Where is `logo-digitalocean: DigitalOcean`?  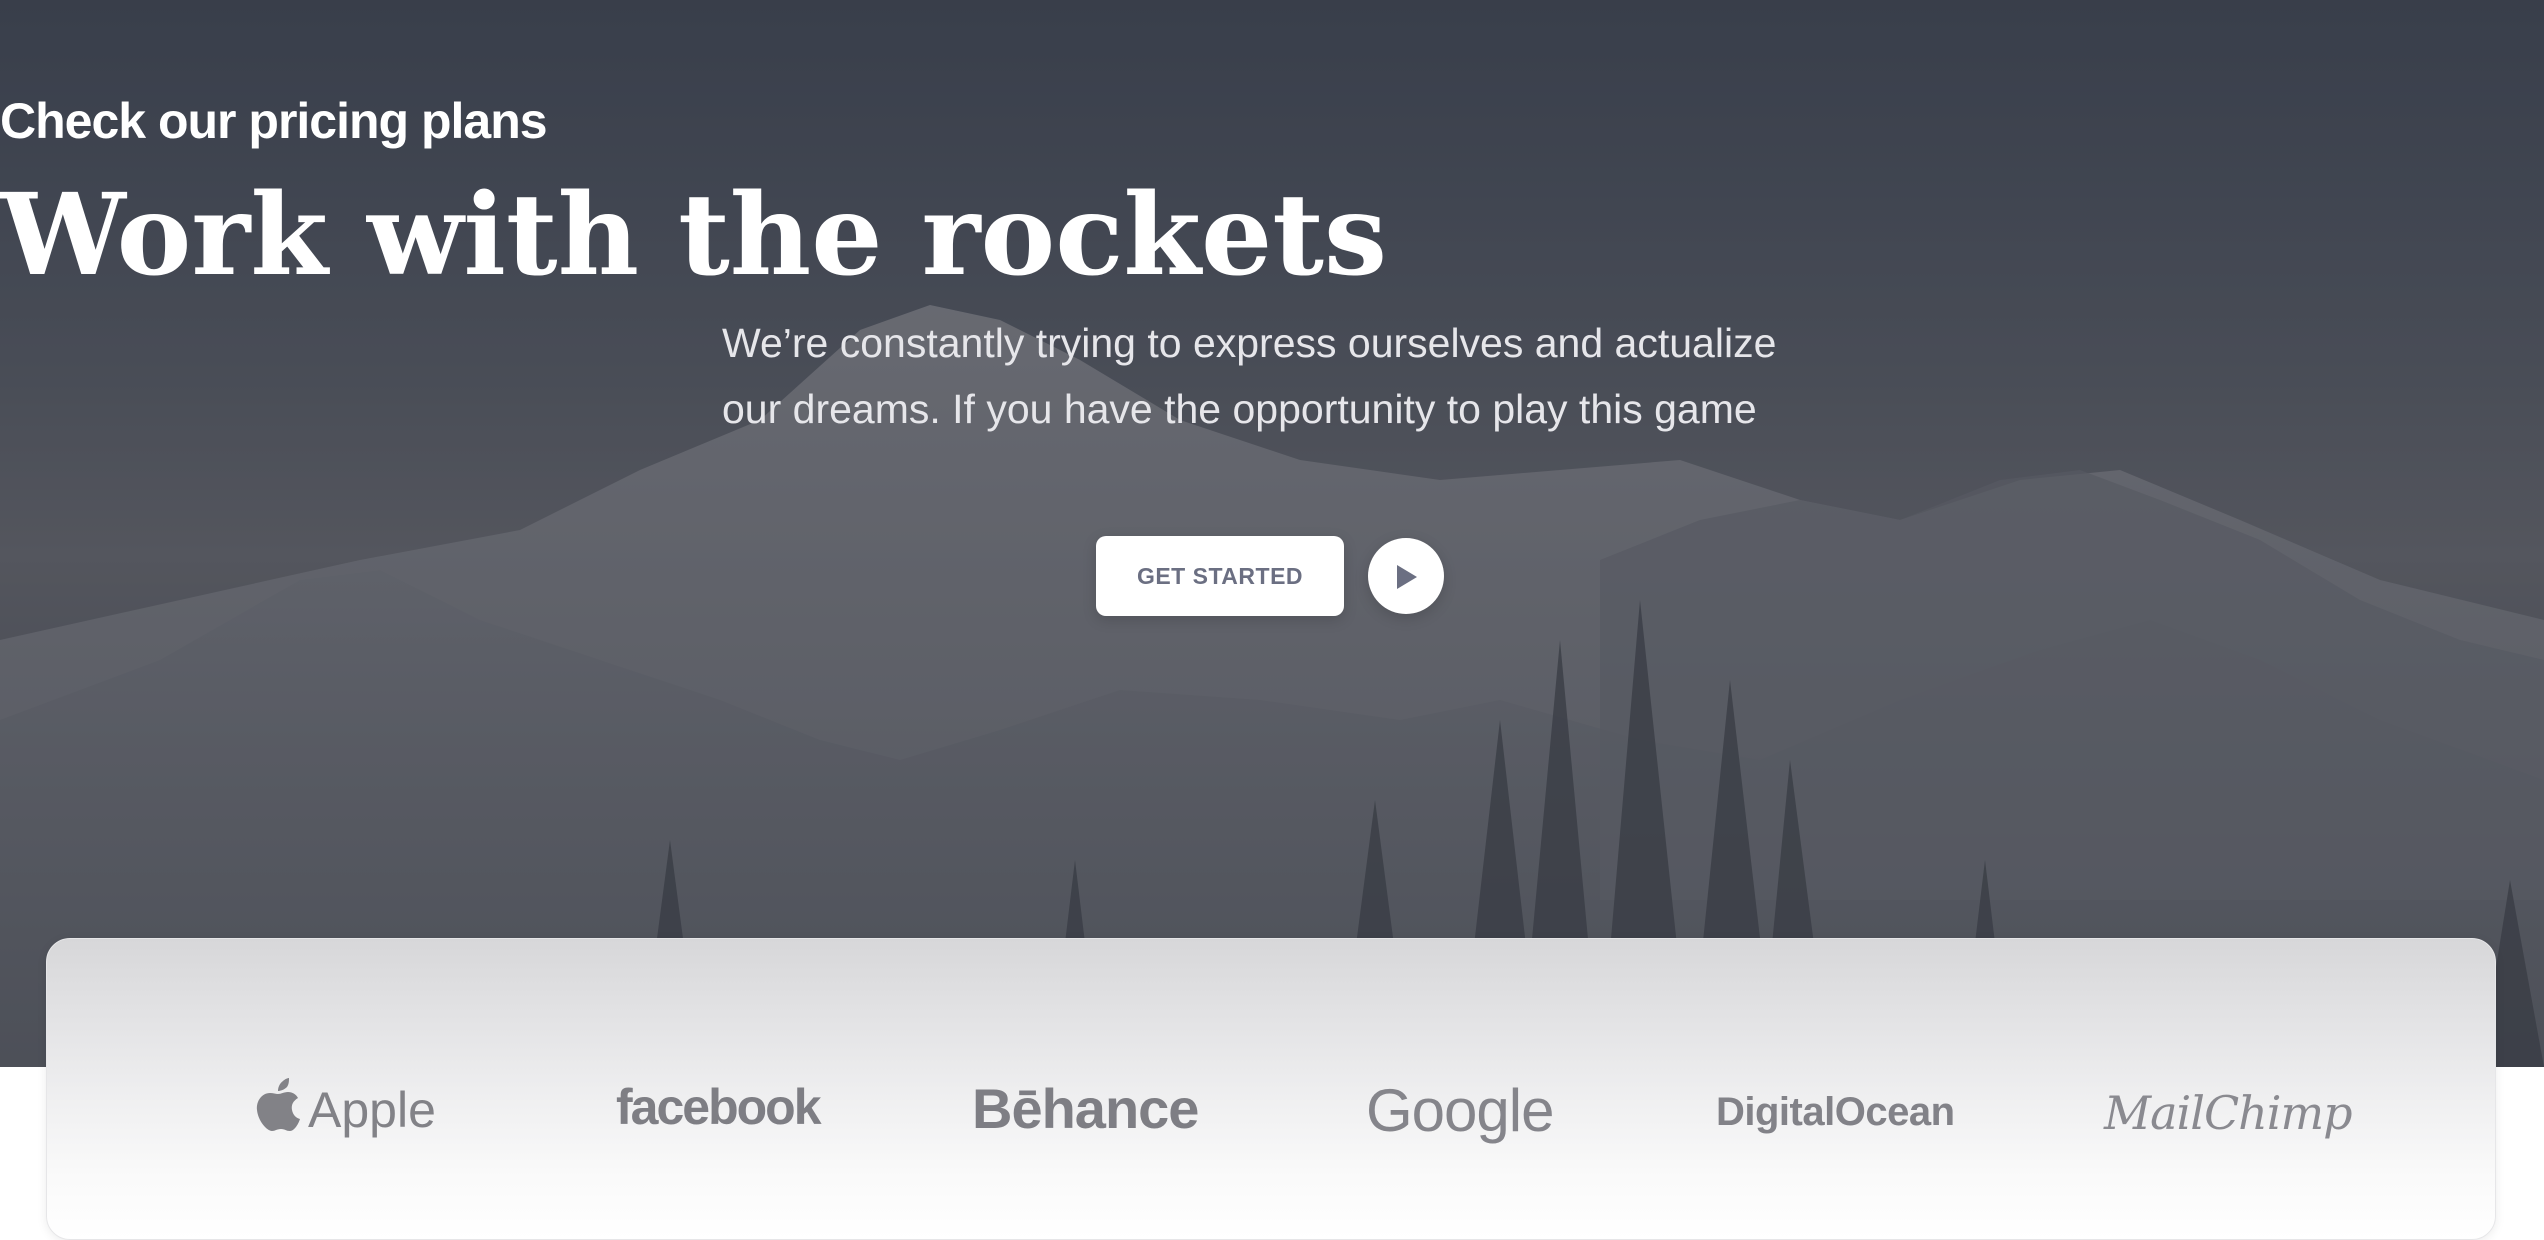
logo-digitalocean: DigitalOcean is located at coordinates (1835, 1112).